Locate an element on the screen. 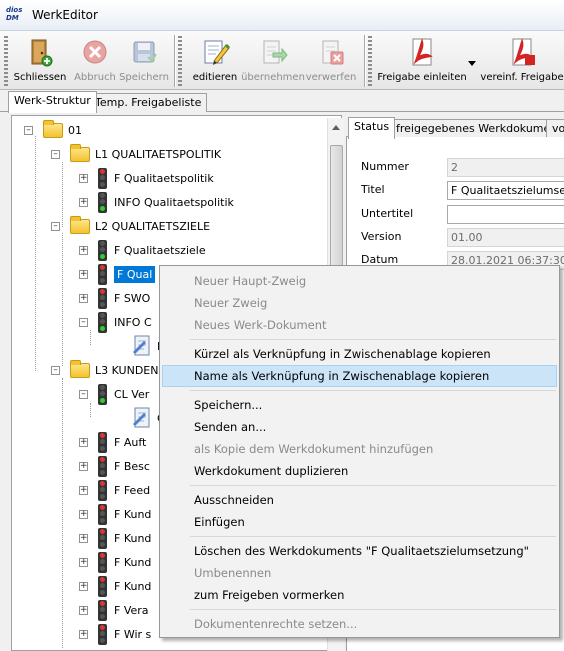  tree-node-label: F Qualitaetsziele is located at coordinates (160, 250).